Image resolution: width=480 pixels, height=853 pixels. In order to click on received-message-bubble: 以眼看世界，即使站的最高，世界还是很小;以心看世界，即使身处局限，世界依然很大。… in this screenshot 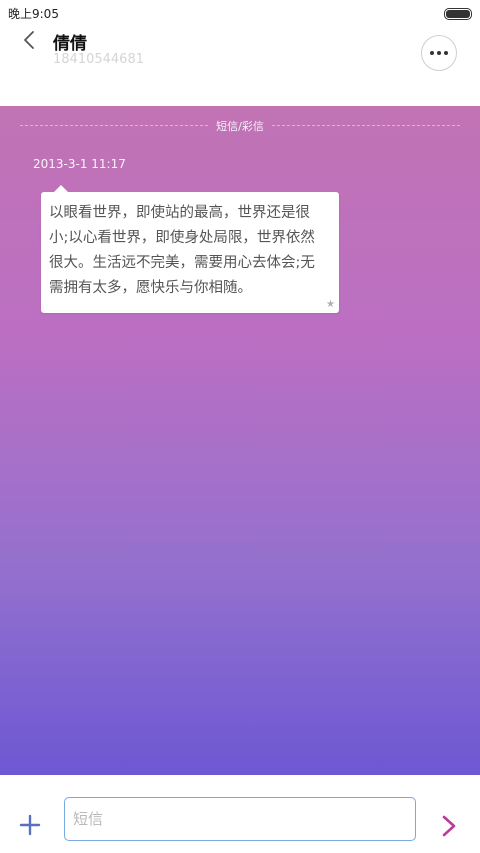, I will do `click(190, 249)`.